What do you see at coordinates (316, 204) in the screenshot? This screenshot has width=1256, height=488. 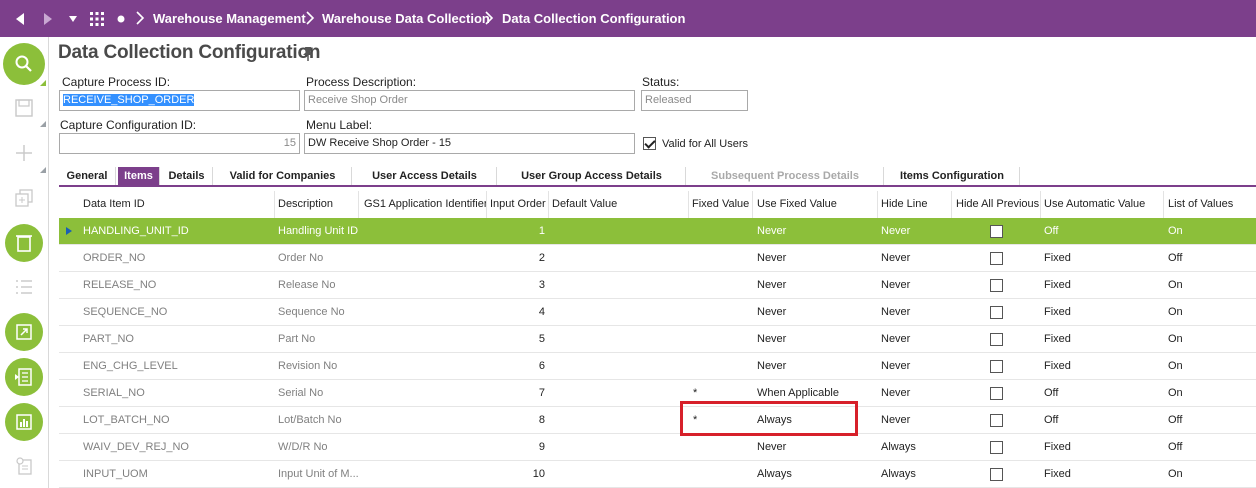 I see `column-header-description: Description` at bounding box center [316, 204].